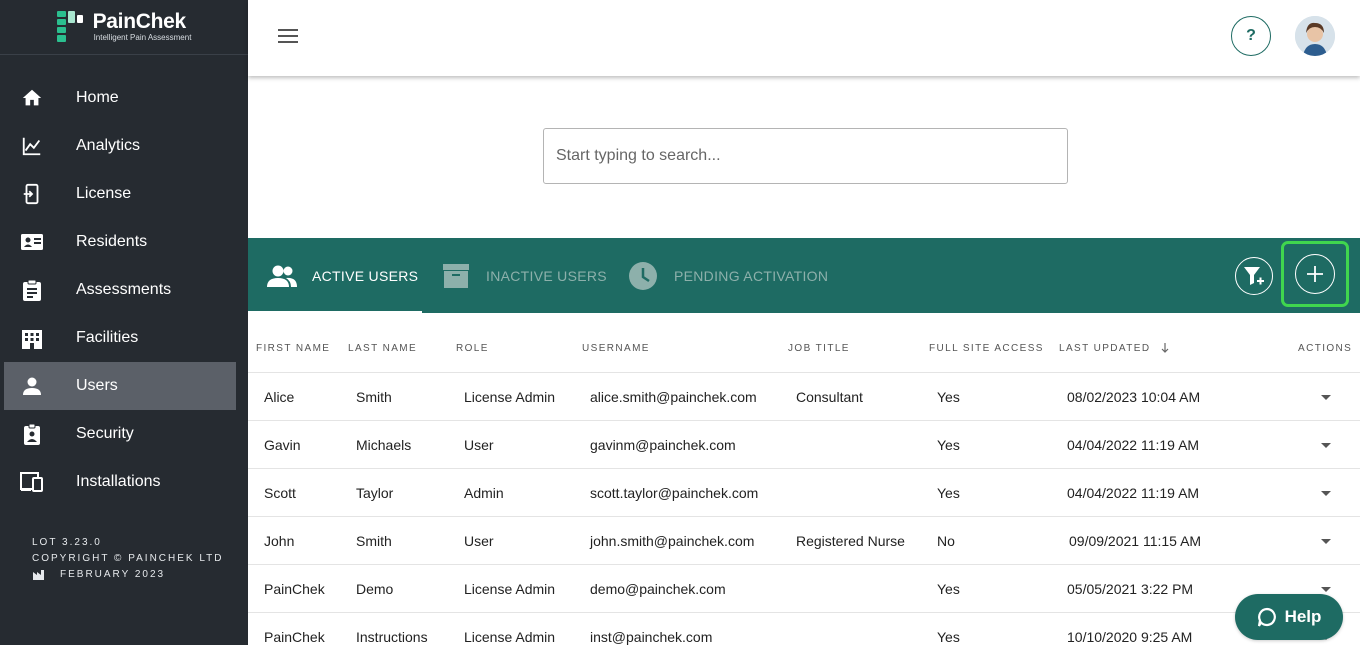 Image resolution: width=1360 pixels, height=645 pixels. I want to click on tab-inactive-users: INACTIVE USERS, so click(524, 275).